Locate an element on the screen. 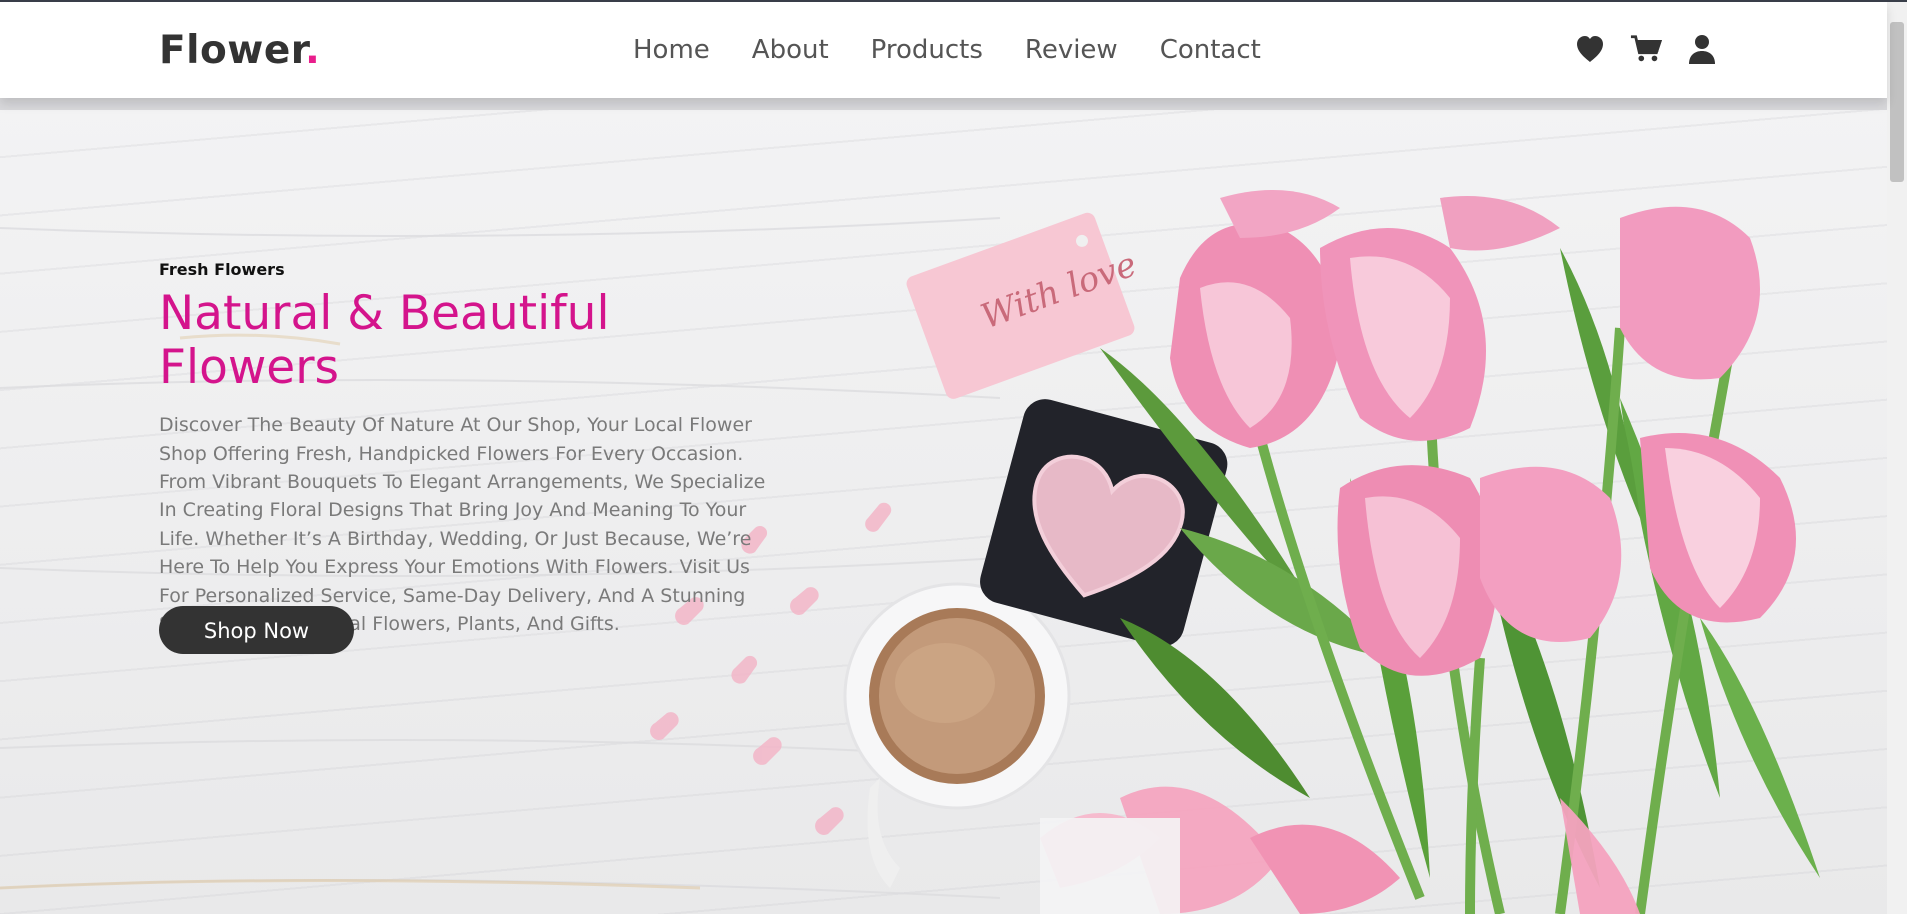 This screenshot has height=914, width=1907. main-nav: Home About Products Review Contact is located at coordinates (968, 50).